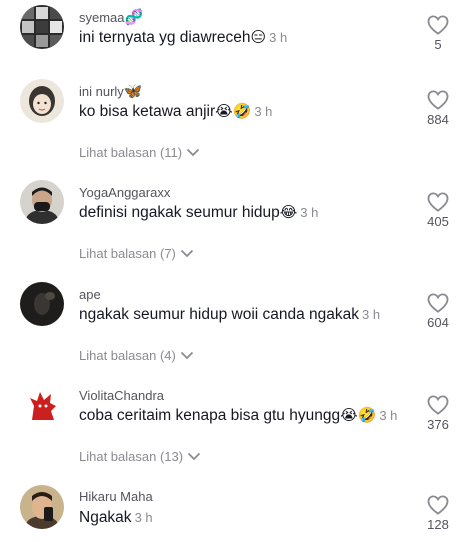 The width and height of the screenshot is (474, 542). Describe the element at coordinates (199, 212) in the screenshot. I see `comment-body: definisi ngakak seumur hidup😂 3 h` at that location.